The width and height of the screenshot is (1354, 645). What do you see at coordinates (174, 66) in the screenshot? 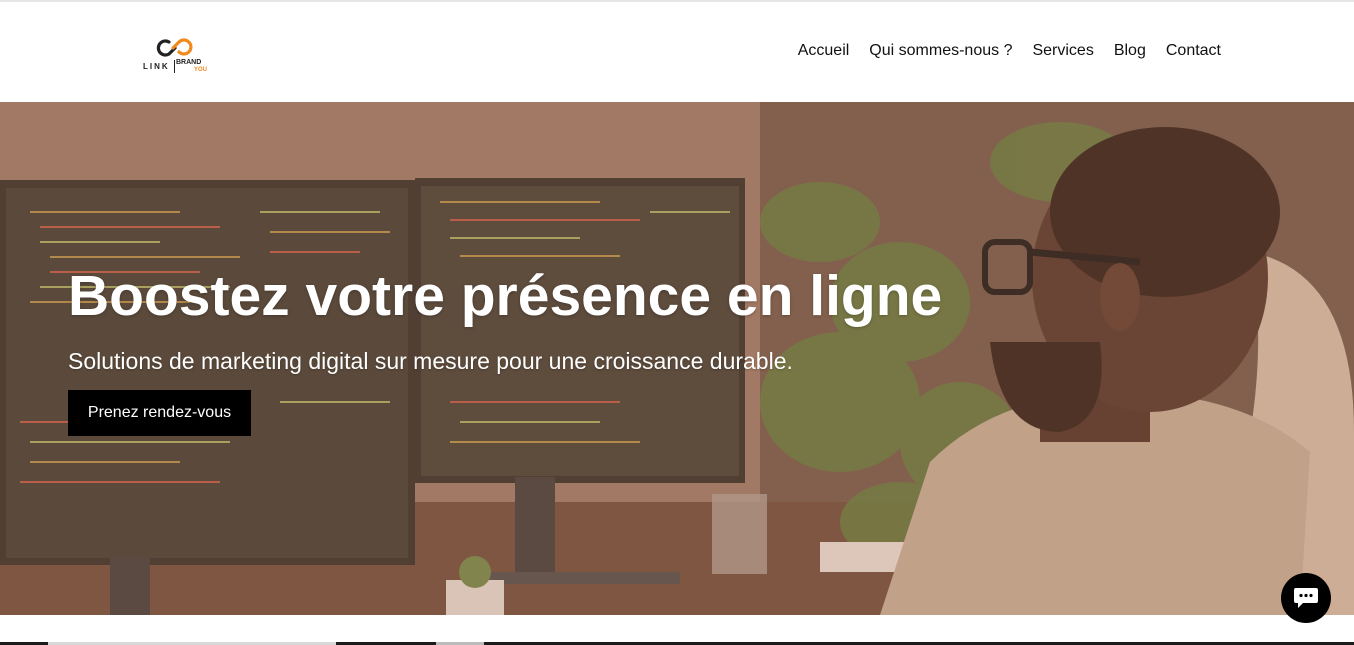
I see `logo-separator` at bounding box center [174, 66].